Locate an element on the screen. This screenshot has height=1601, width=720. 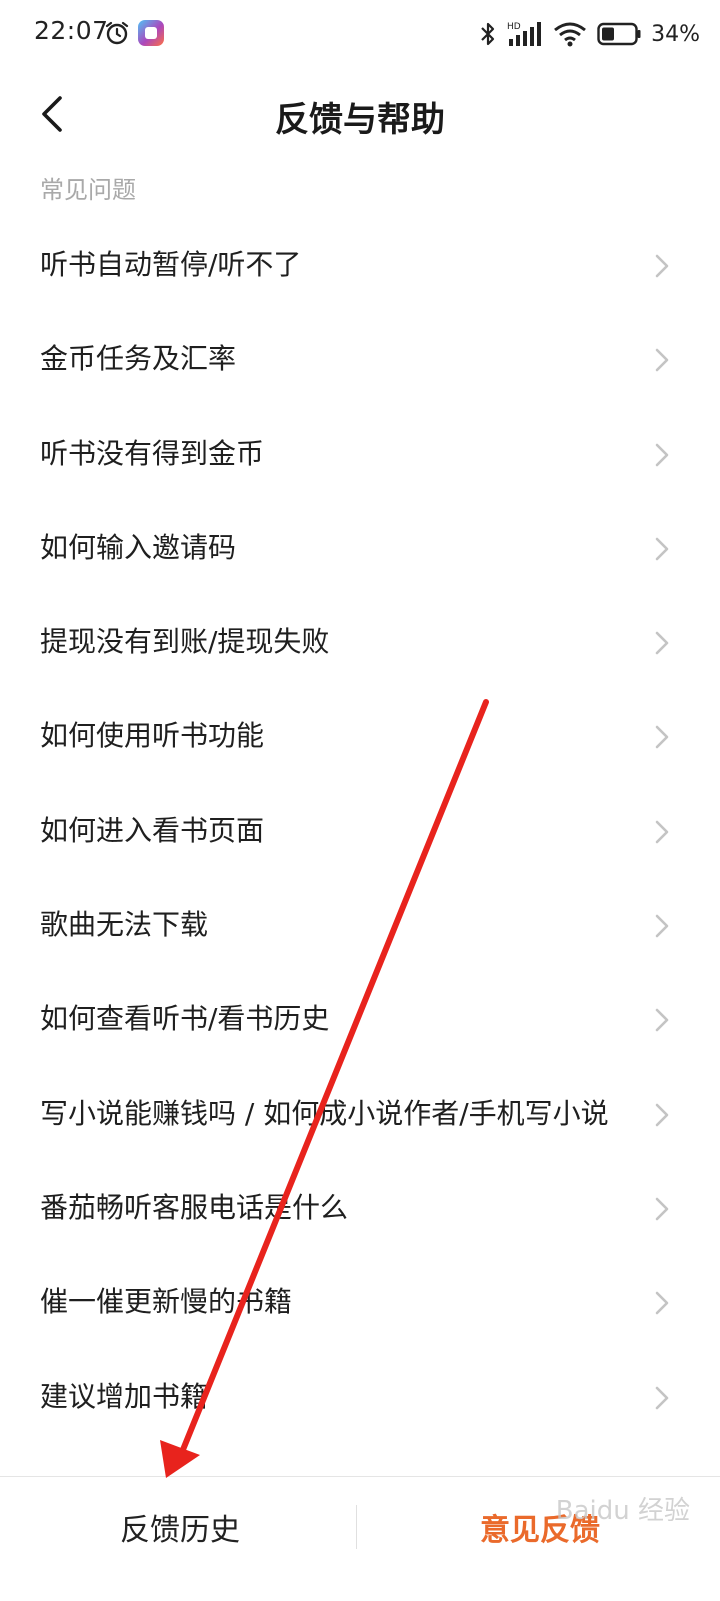
faq-item: 建议增加书籍 is located at coordinates (360, 1397).